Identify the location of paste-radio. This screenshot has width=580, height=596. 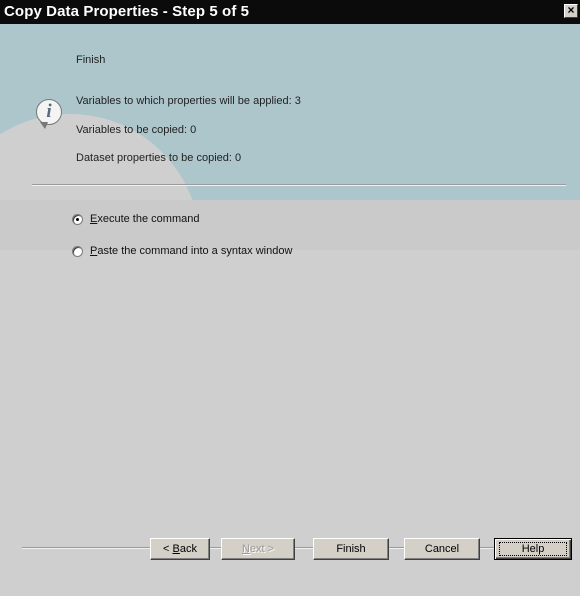
(77, 251).